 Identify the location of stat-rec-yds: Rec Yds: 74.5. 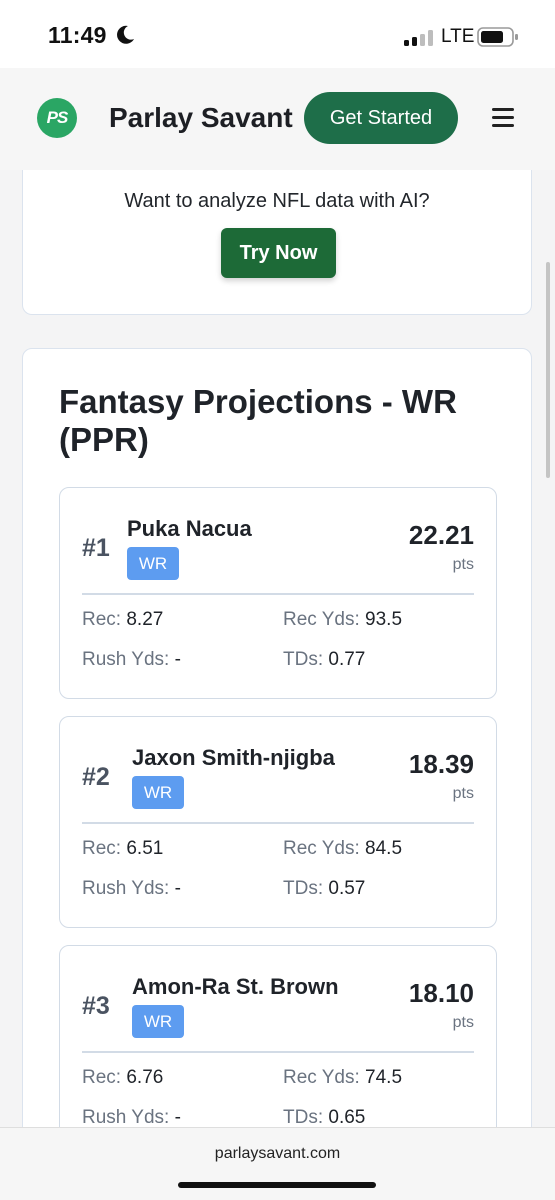
(343, 1077).